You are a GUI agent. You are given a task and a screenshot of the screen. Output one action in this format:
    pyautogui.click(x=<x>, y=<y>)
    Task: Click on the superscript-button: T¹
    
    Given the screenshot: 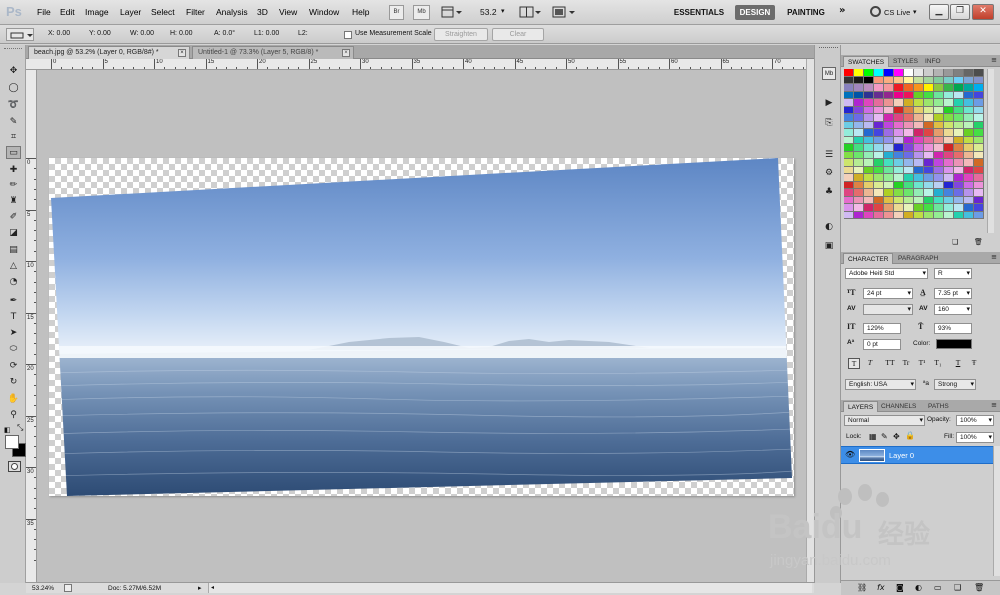 What is the action you would take?
    pyautogui.click(x=922, y=363)
    